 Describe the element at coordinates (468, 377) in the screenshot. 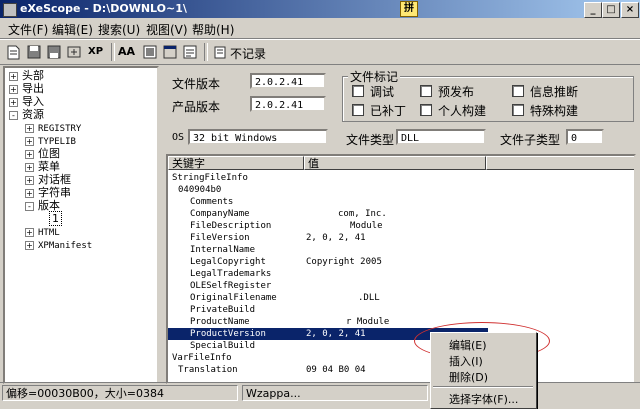

I see `context-menu-delete: 删除(D)` at that location.